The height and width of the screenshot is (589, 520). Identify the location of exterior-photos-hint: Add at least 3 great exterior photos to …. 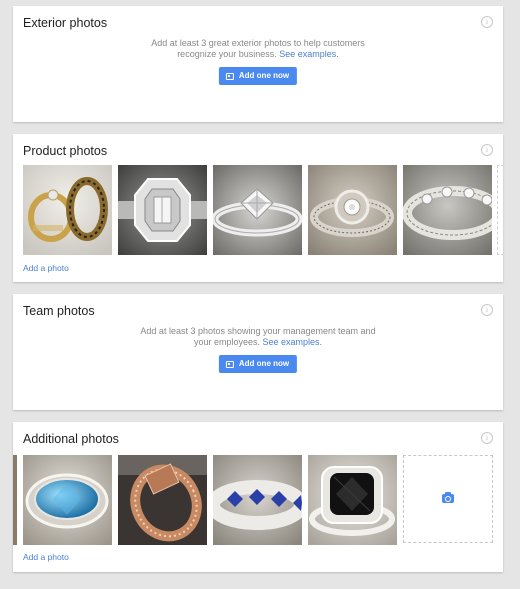
(258, 49).